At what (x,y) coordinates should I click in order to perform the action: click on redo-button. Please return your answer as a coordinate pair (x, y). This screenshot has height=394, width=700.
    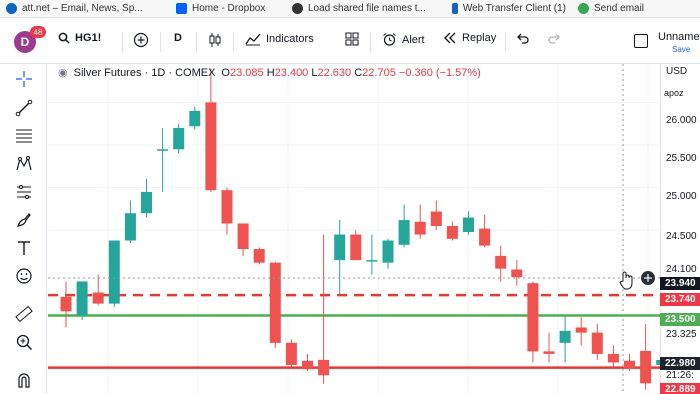
    Looking at the image, I should click on (554, 38).